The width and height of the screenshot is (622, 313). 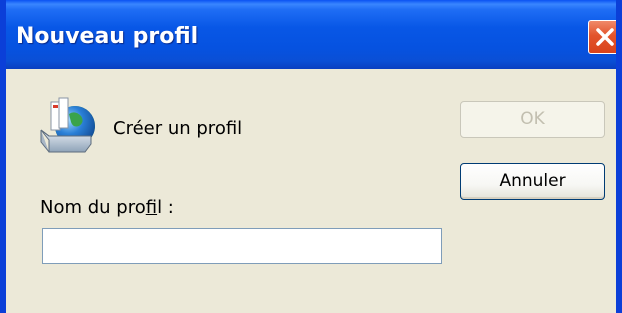 What do you see at coordinates (532, 119) in the screenshot?
I see `ok-button: OK` at bounding box center [532, 119].